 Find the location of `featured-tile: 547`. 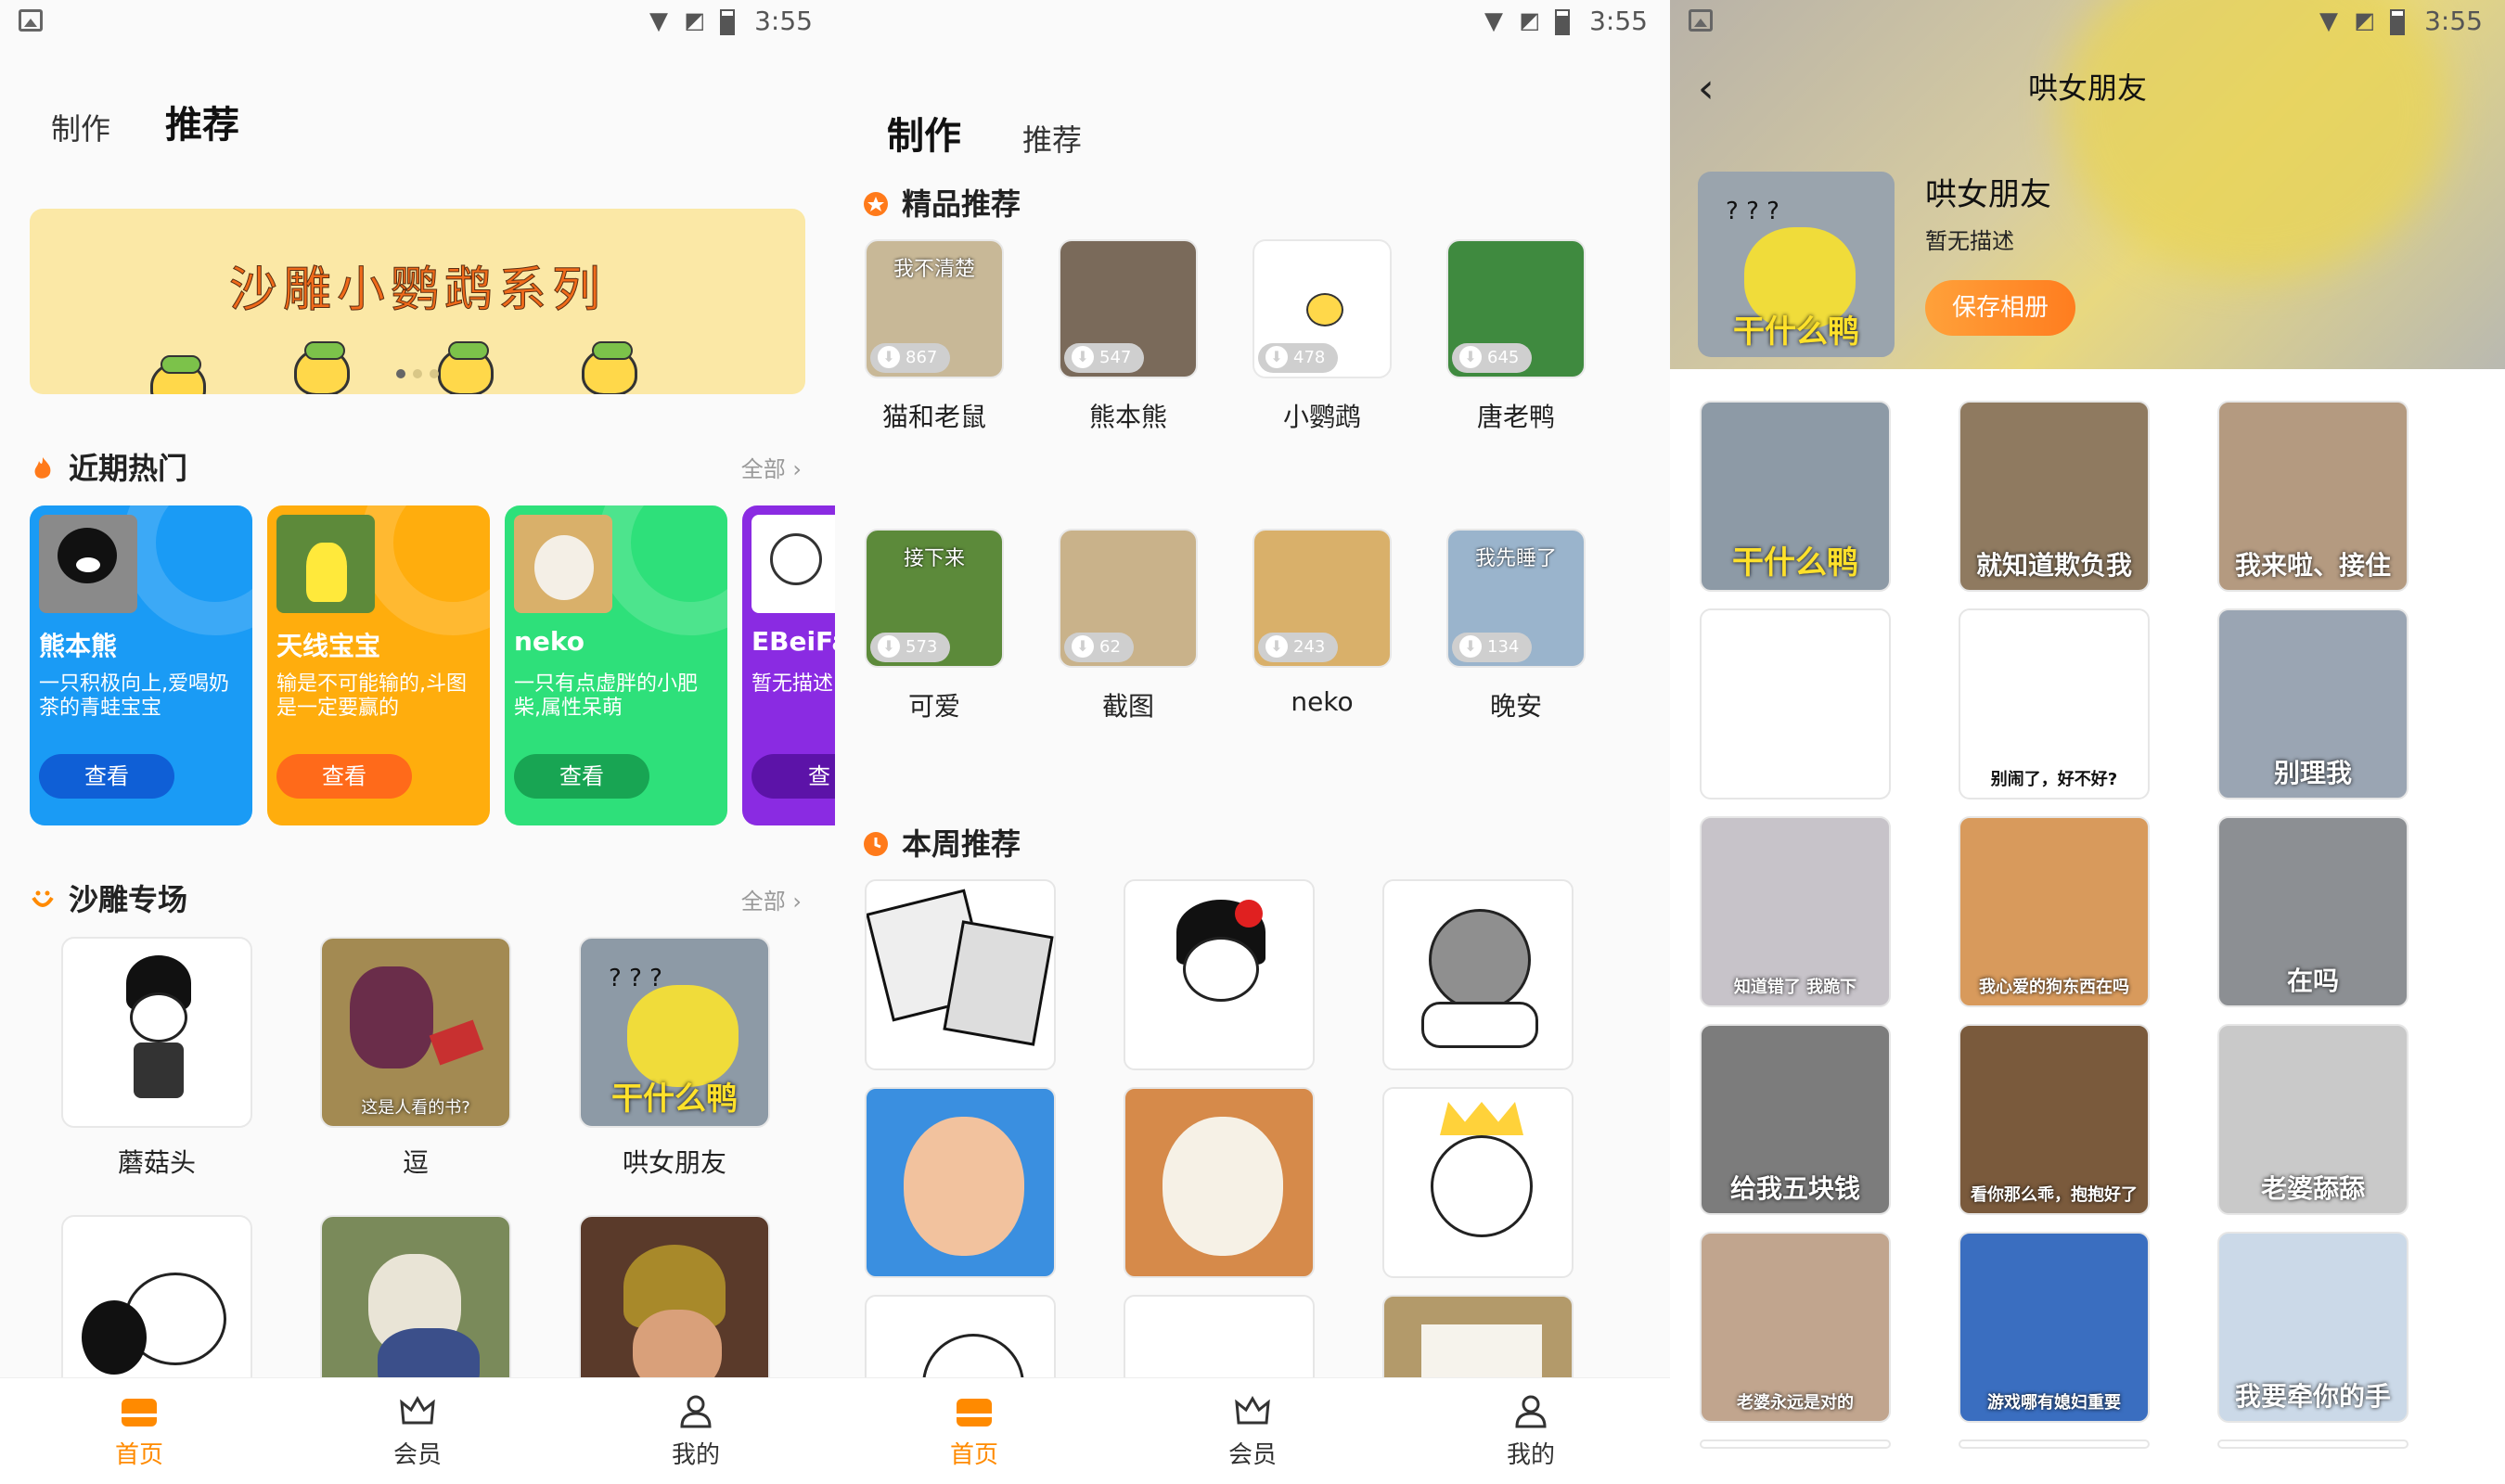

featured-tile: 547 is located at coordinates (1129, 308).